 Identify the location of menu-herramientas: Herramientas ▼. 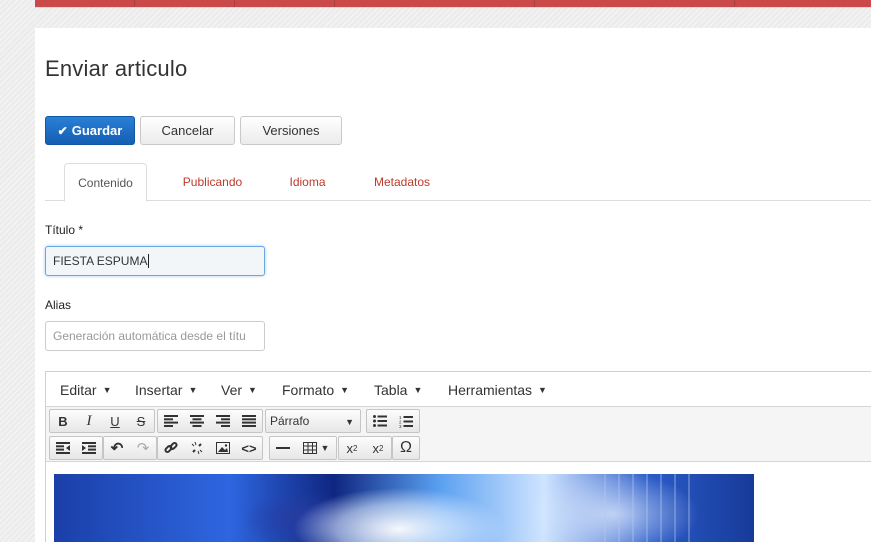
(497, 389).